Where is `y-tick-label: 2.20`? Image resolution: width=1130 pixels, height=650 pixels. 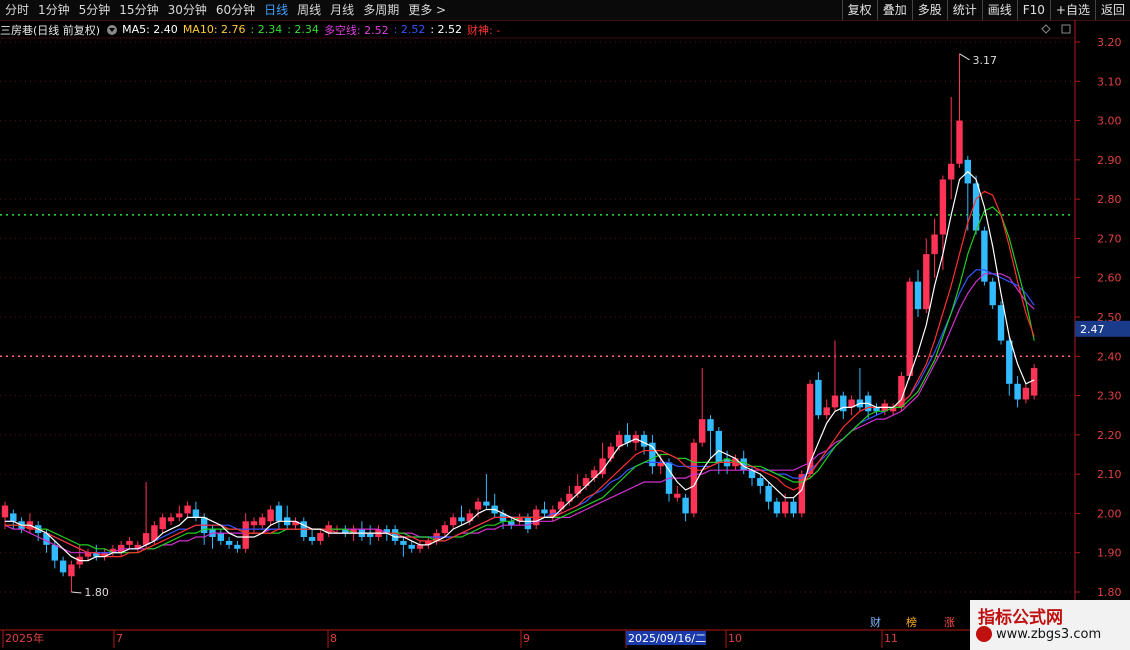
y-tick-label: 2.20 is located at coordinates (1109, 435).